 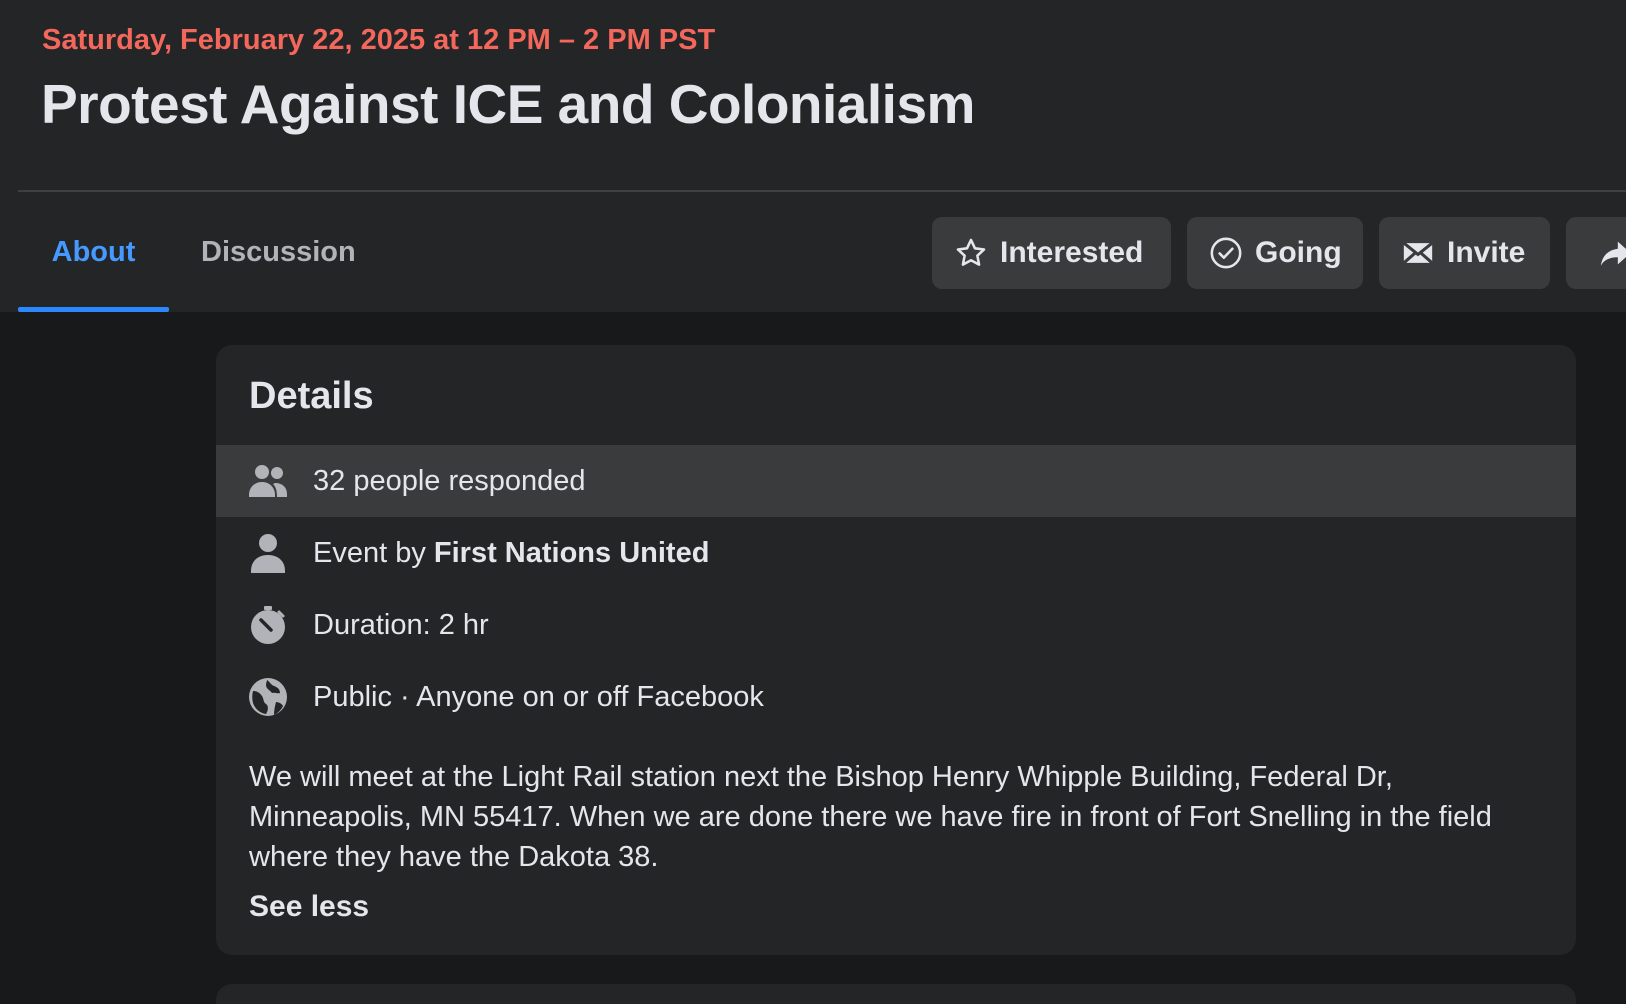 What do you see at coordinates (449, 480) in the screenshot?
I see `responded-text: 32 people responded` at bounding box center [449, 480].